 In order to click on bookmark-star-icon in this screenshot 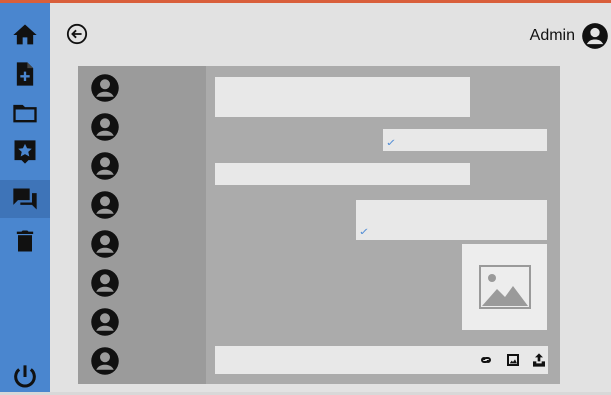, I will do `click(25, 152)`.